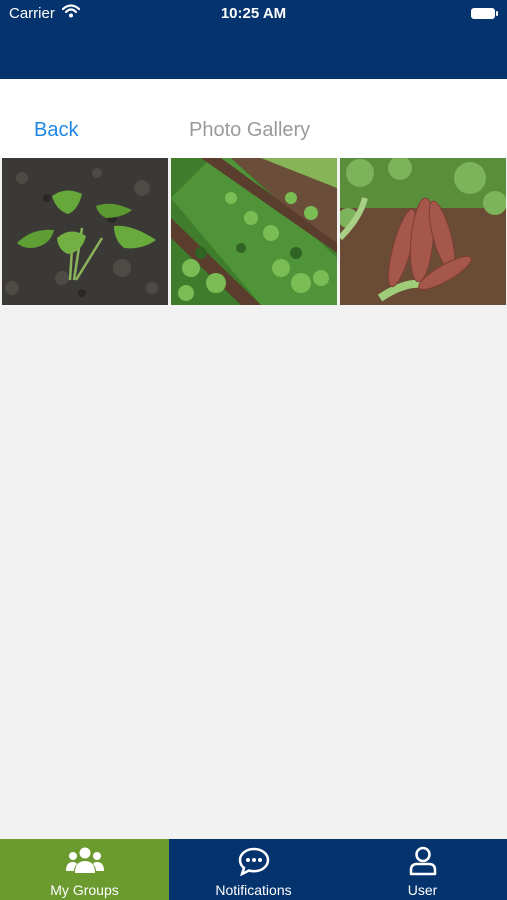 The height and width of the screenshot is (900, 507). What do you see at coordinates (85, 231) in the screenshot?
I see `gallery-photo-seedling` at bounding box center [85, 231].